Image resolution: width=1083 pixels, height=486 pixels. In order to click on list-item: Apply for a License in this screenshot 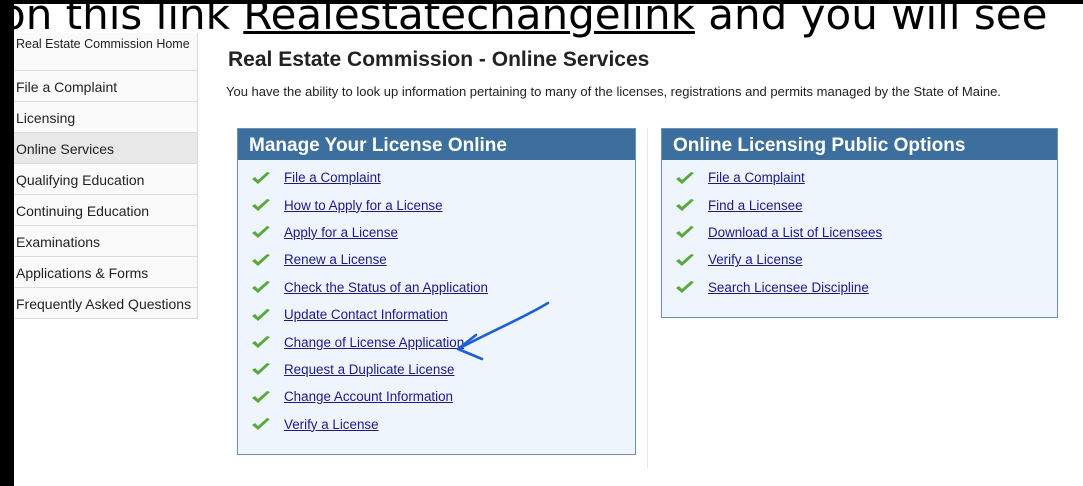, I will do `click(442, 232)`.